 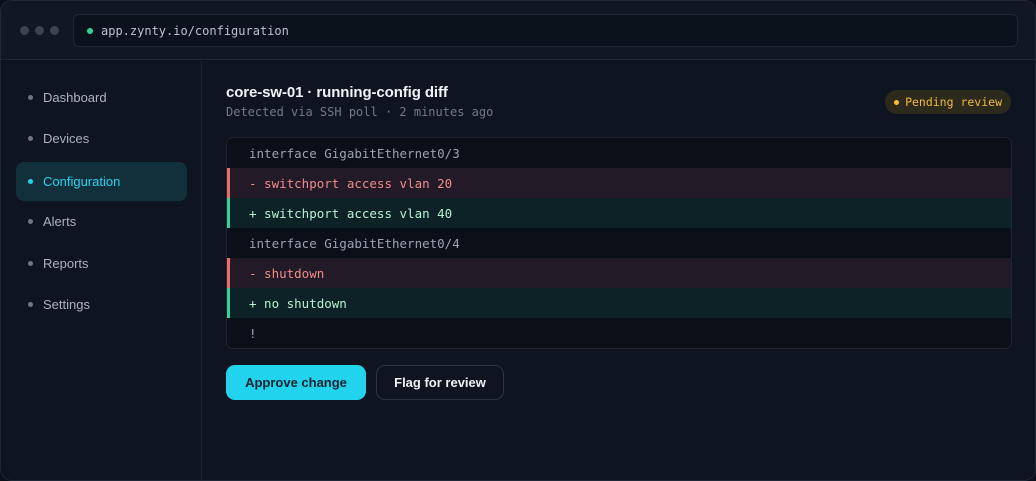 I want to click on sidebar-item-settings: Settings, so click(x=101, y=304).